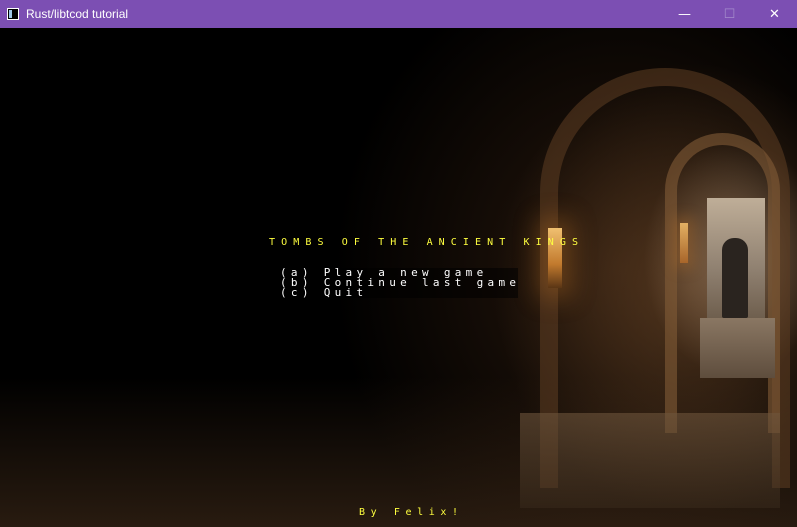  Describe the element at coordinates (774, 14) in the screenshot. I see `close-button: ✕` at that location.